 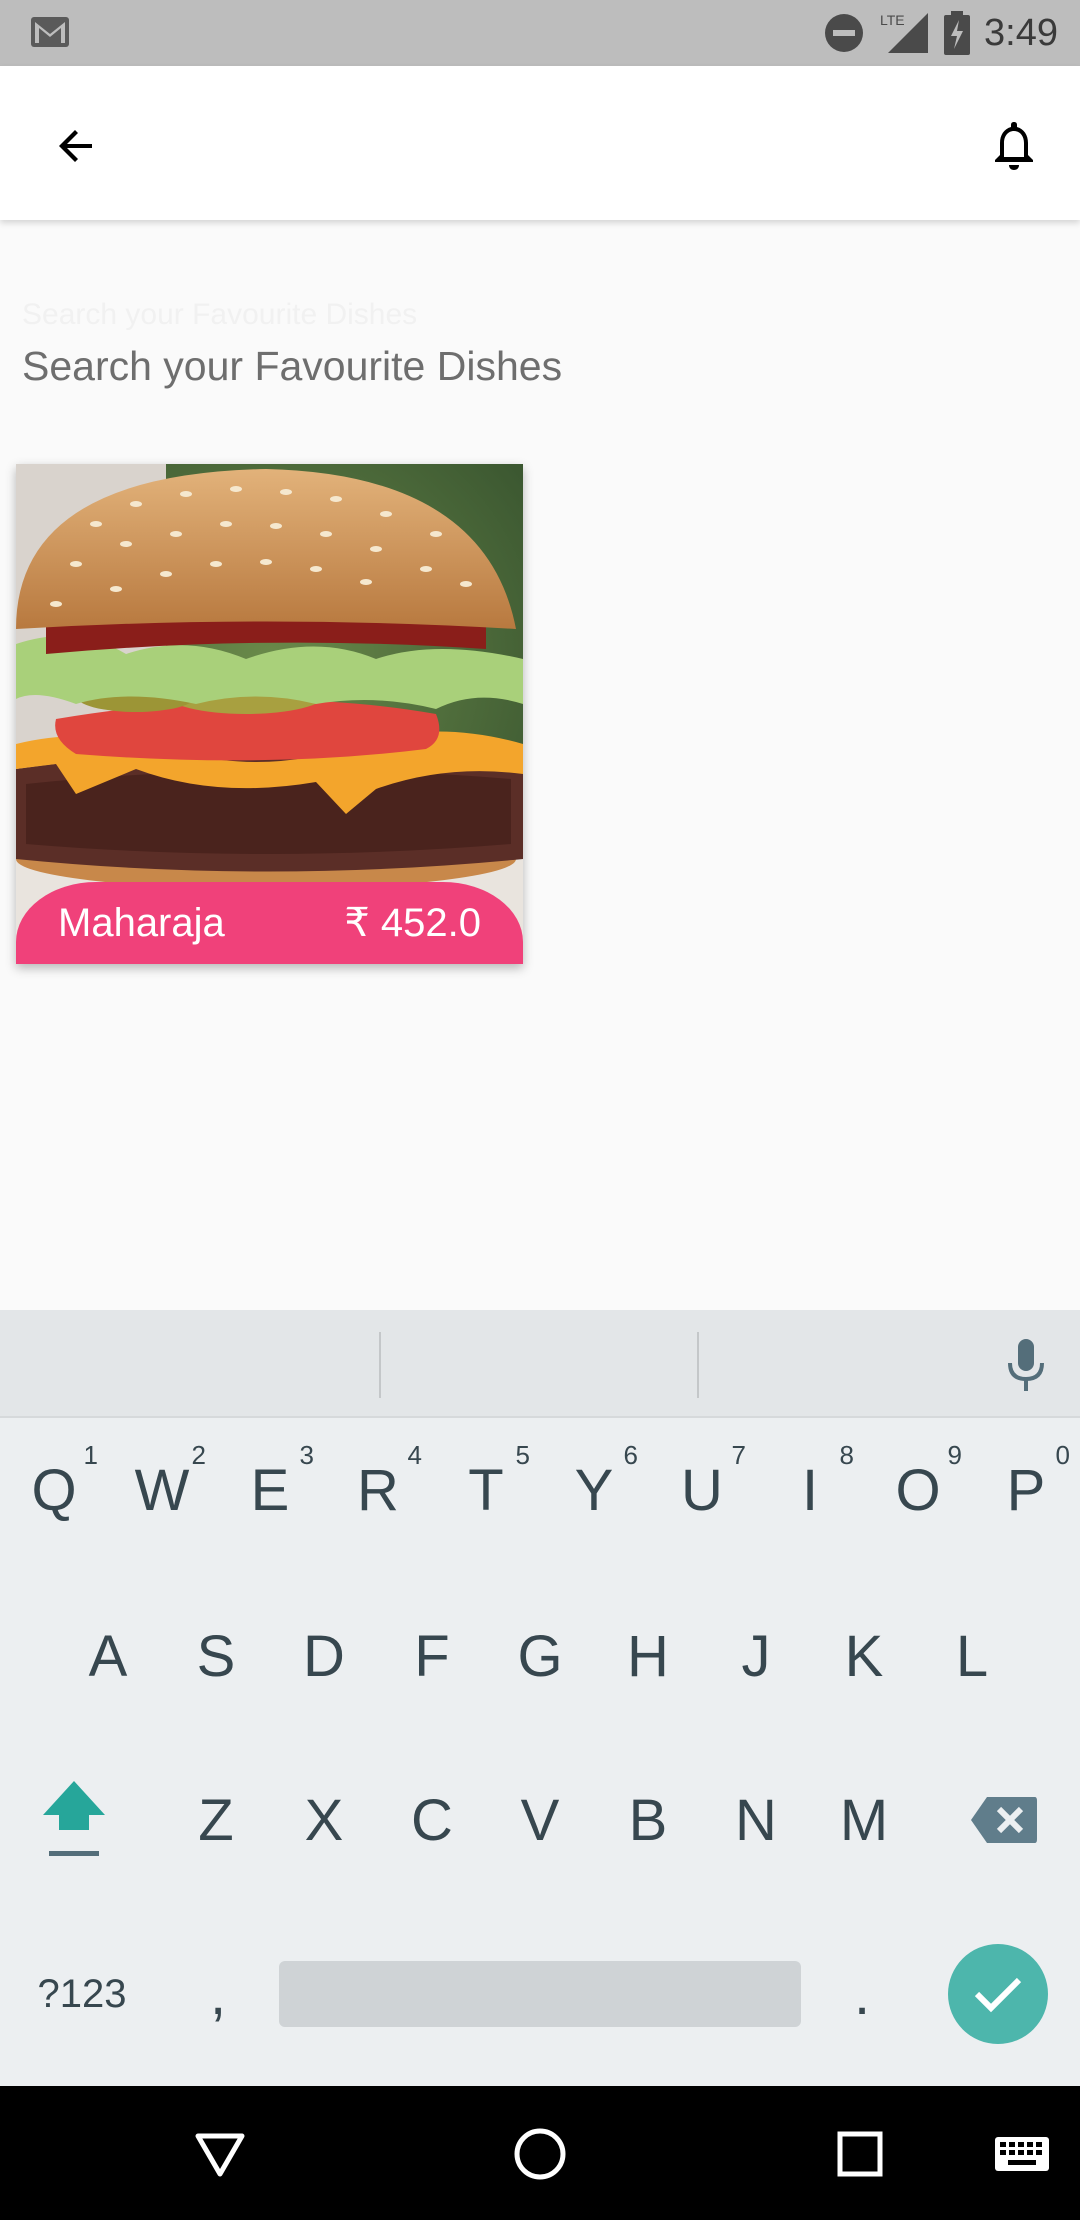 I want to click on symbols-key: ?123, so click(x=82, y=1994).